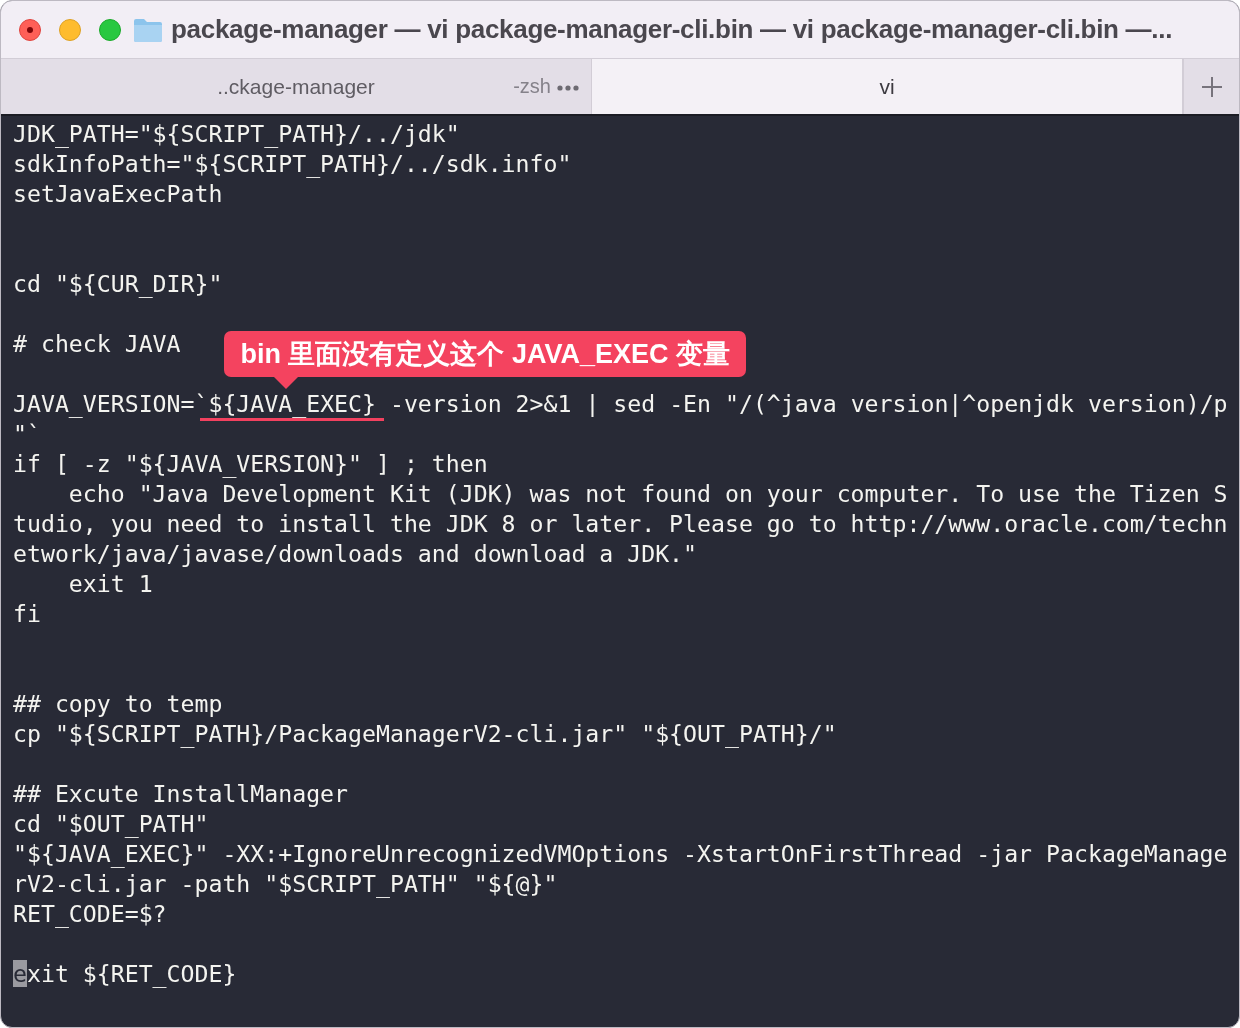 This screenshot has height=1028, width=1240. I want to click on code-line: fi, so click(27, 613).